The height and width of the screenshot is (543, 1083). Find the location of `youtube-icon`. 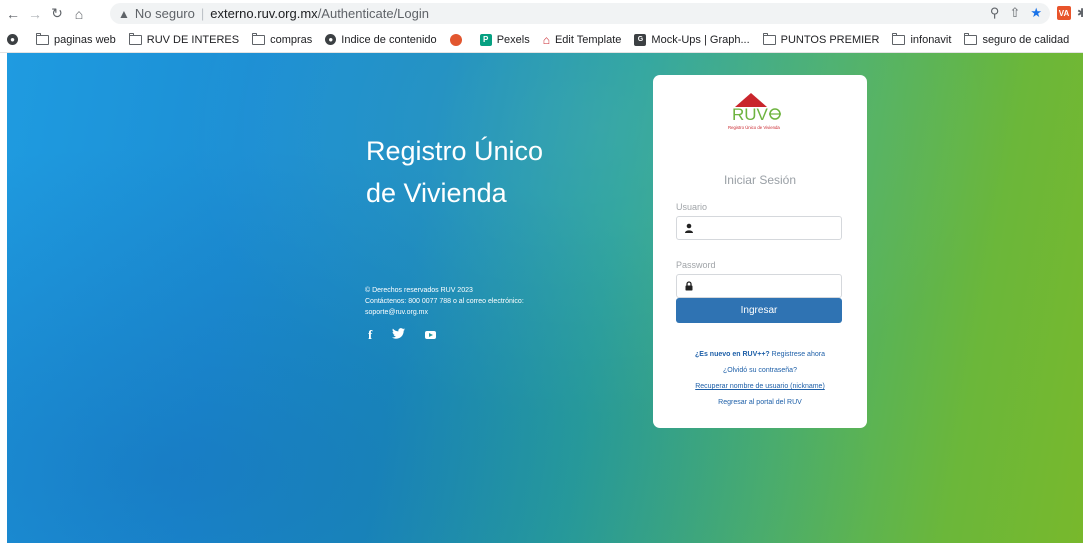

youtube-icon is located at coordinates (431, 335).